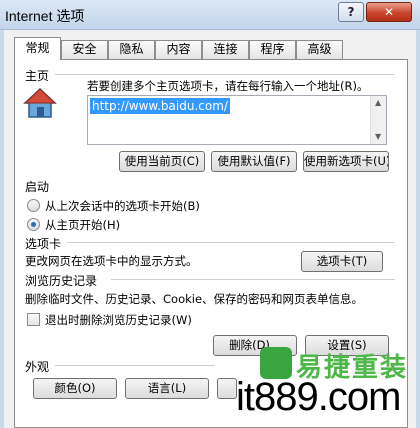 This screenshot has height=428, width=420. What do you see at coordinates (194, 299) in the screenshot?
I see `history-description: 删除临时文件、历史记录、Cookie、保存的密码和网页表单信息。` at bounding box center [194, 299].